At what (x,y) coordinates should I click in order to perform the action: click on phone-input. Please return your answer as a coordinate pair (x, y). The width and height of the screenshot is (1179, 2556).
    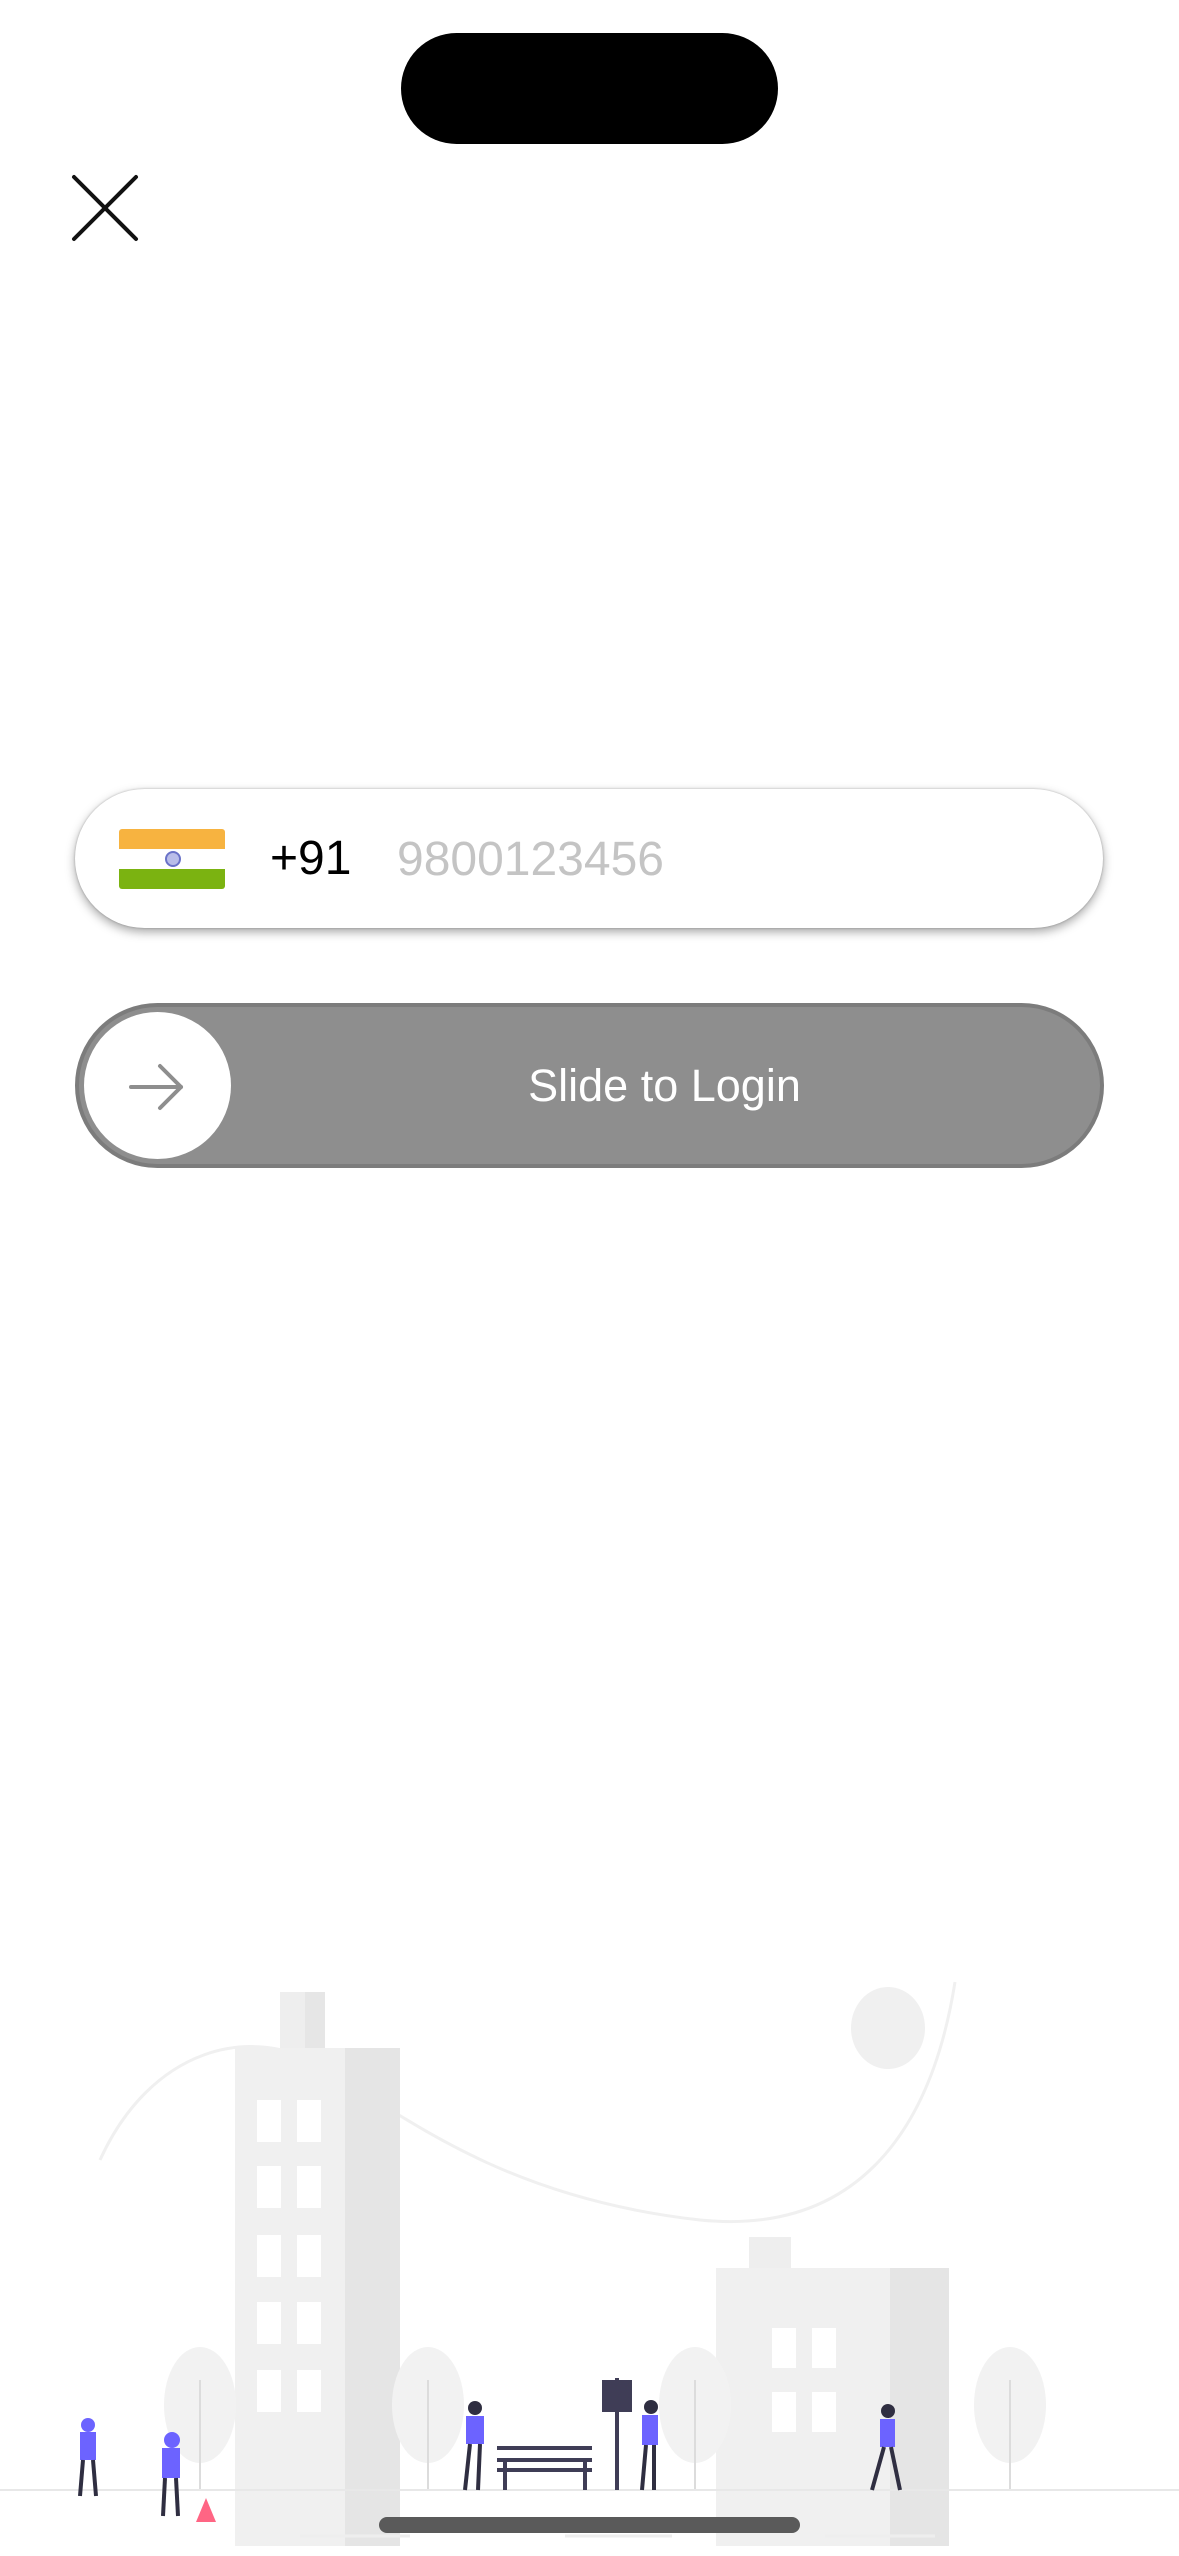
    Looking at the image, I should click on (727, 859).